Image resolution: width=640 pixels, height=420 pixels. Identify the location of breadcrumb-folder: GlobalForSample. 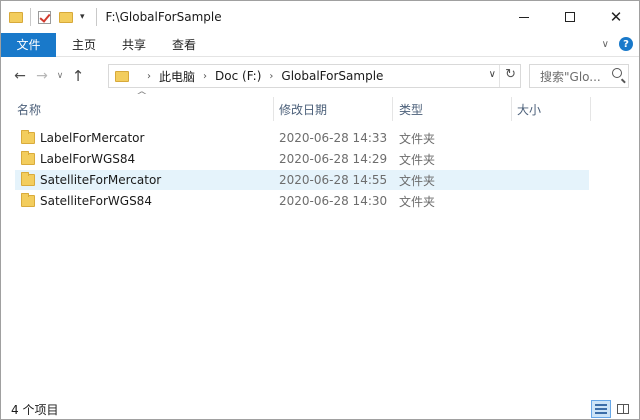
(332, 76).